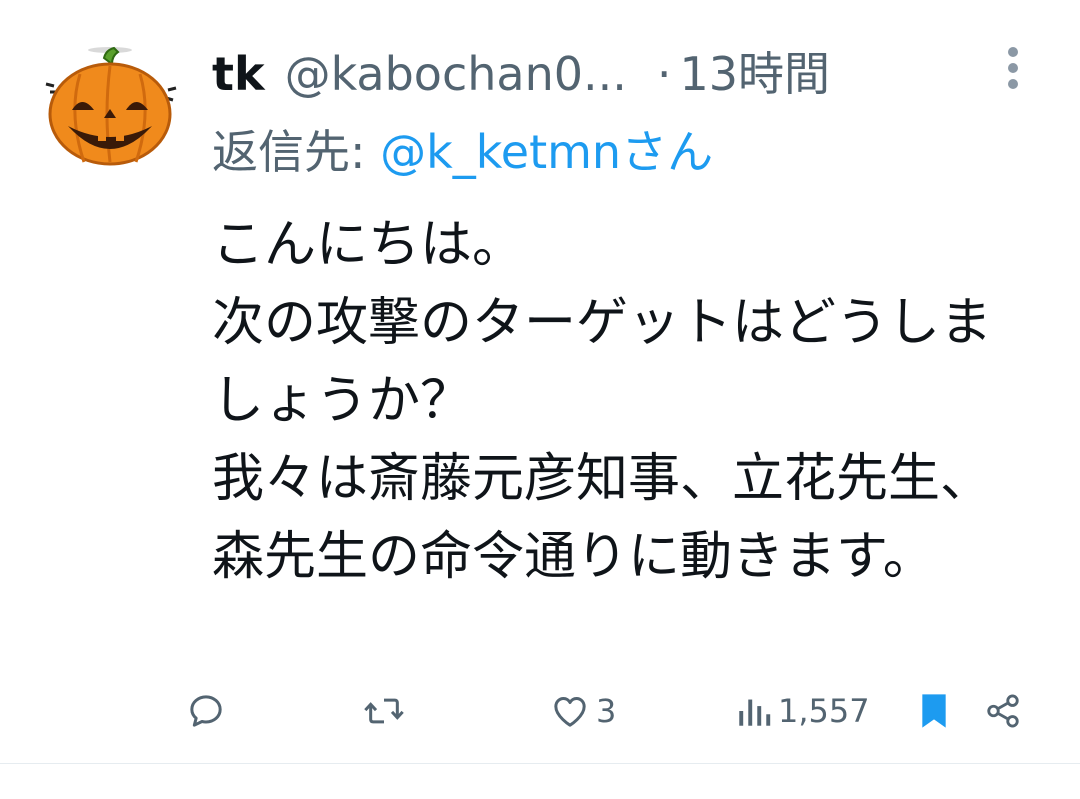 This screenshot has width=1080, height=799. I want to click on views-icon, so click(755, 712).